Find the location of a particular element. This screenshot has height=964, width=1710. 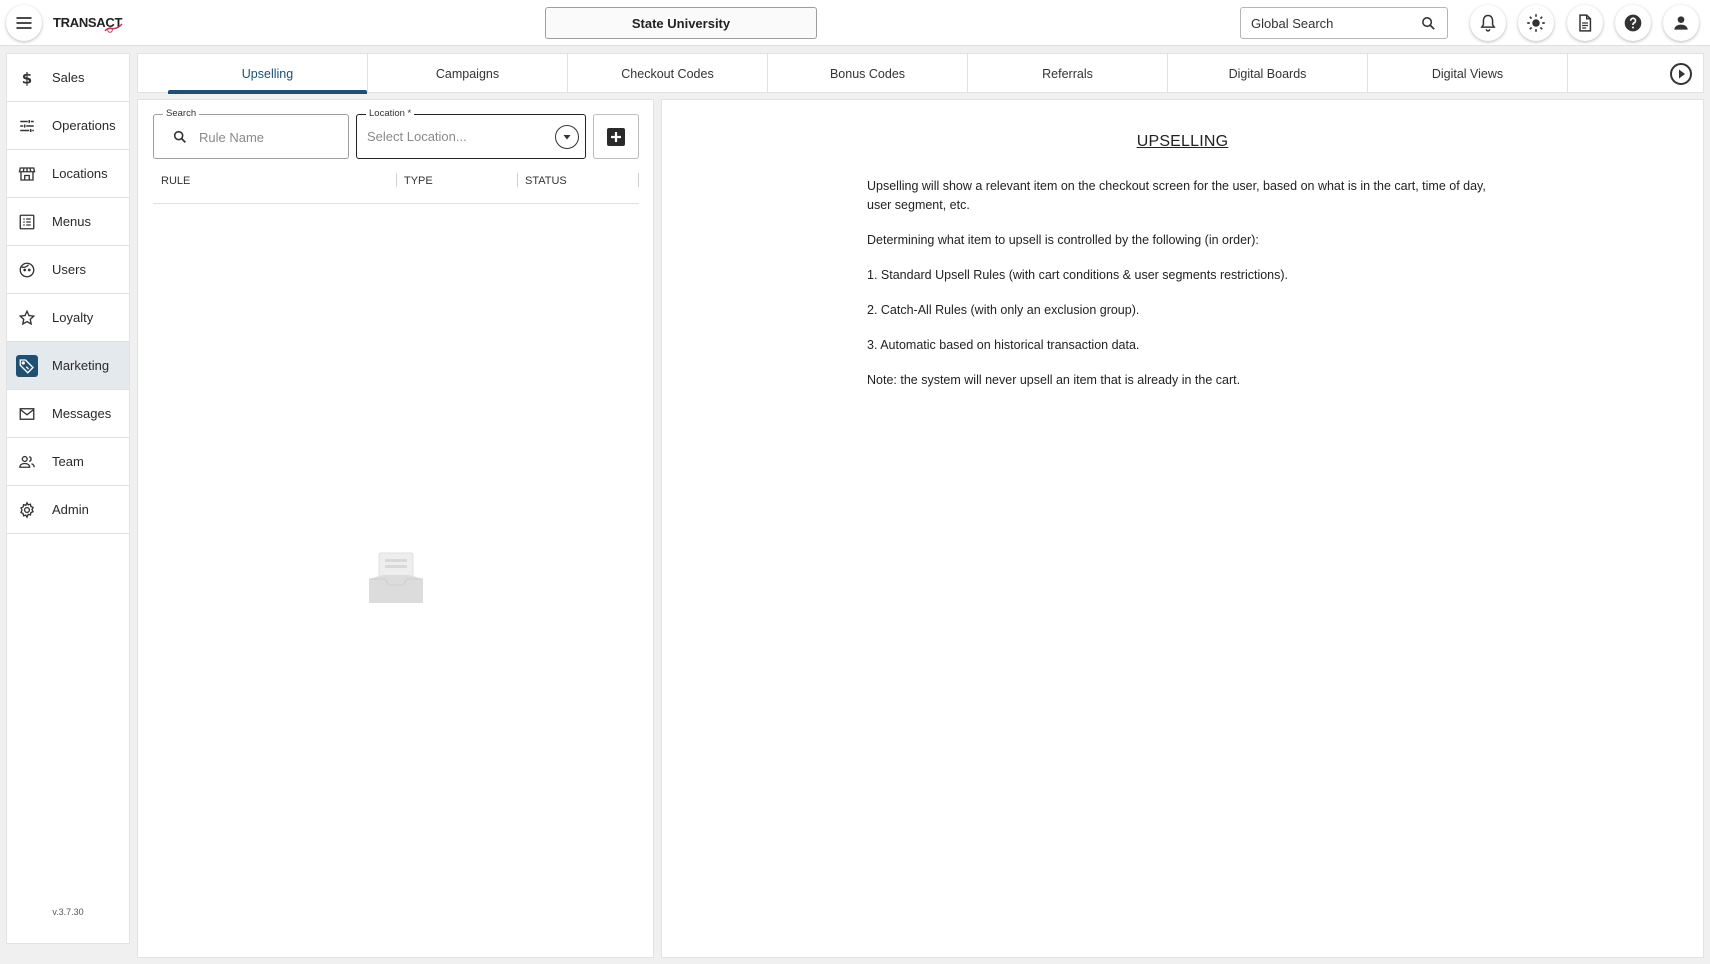

sidebar-item-label: Marketing is located at coordinates (81, 365).